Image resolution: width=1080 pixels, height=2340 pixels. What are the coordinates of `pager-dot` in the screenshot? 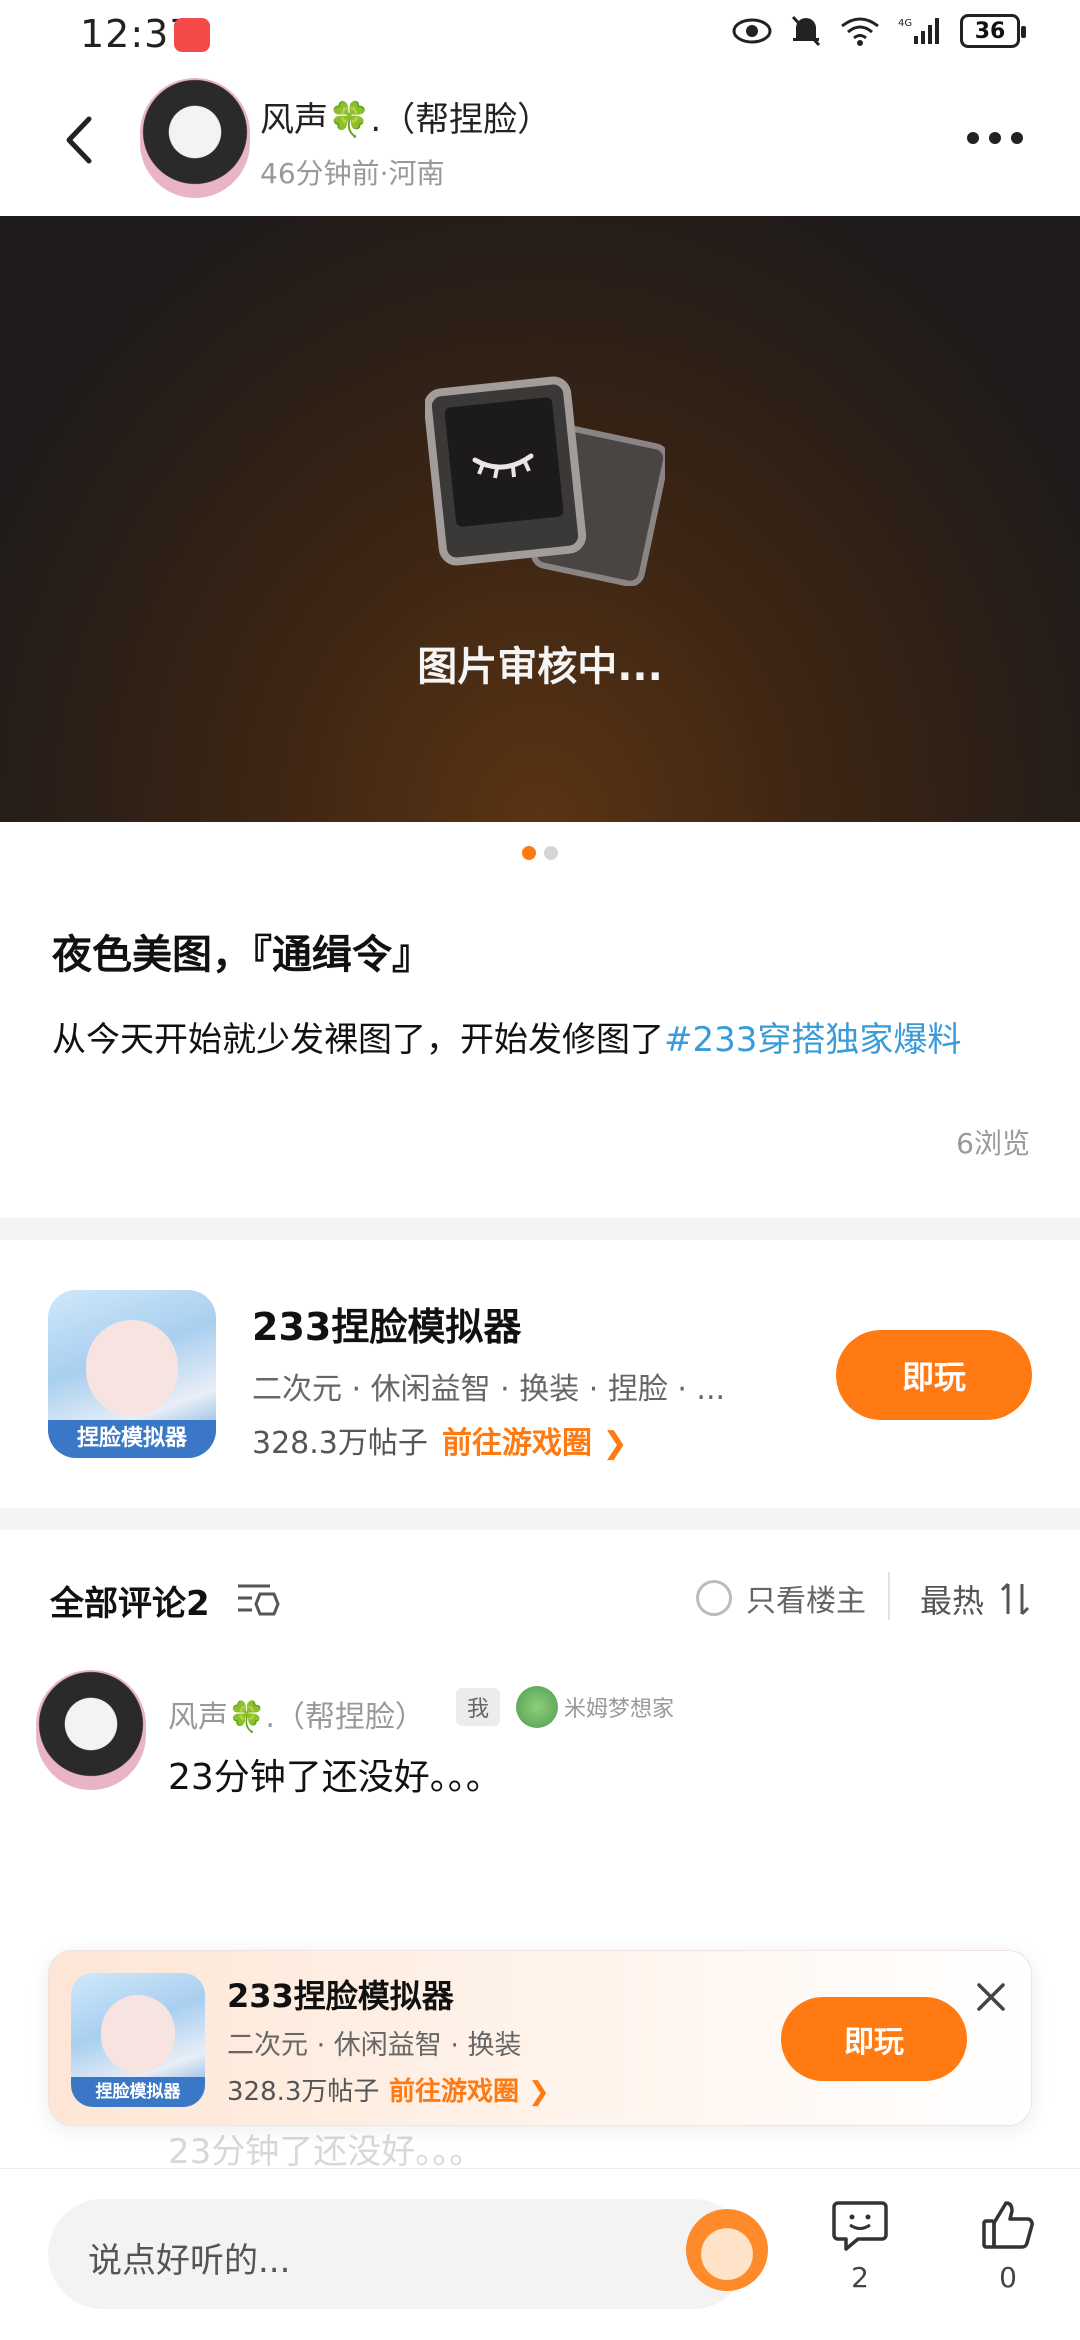 It's located at (551, 853).